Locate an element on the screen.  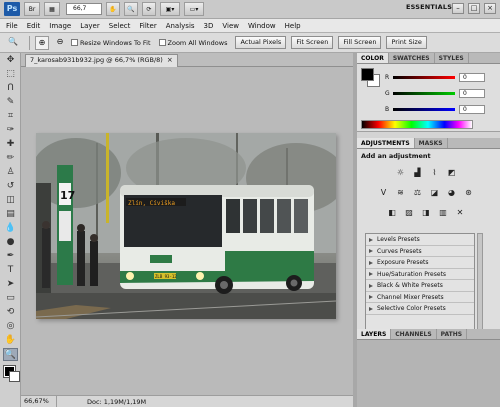
fill-screen-button: Fill Screen is located at coordinates (360, 42).